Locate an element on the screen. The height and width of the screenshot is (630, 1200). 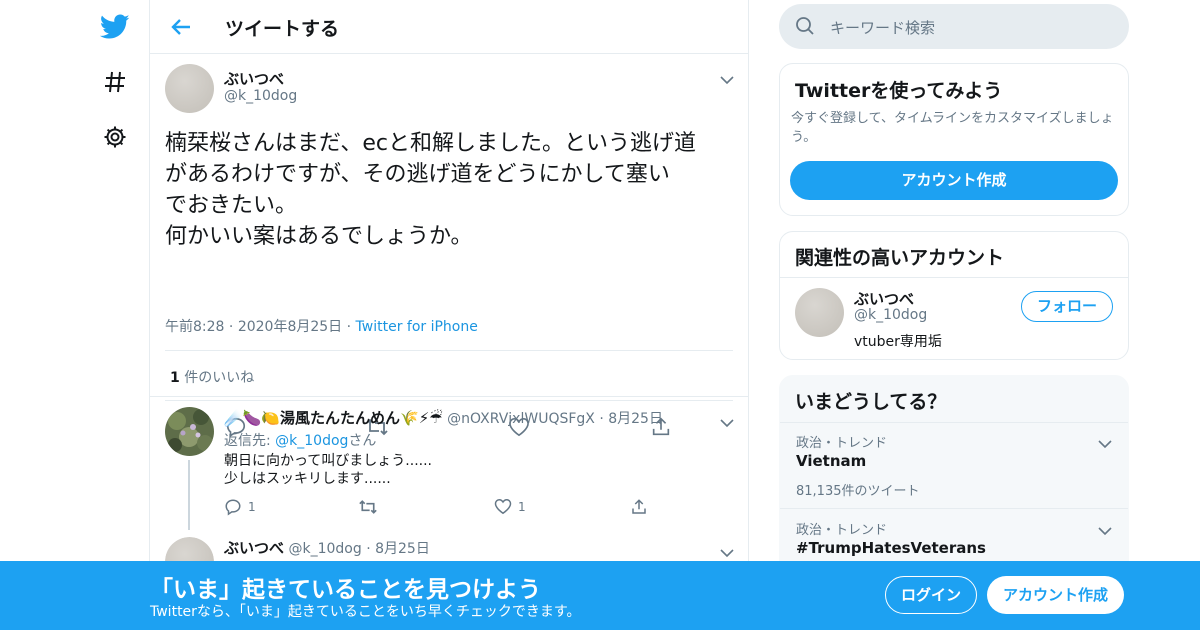
retweet-button is located at coordinates (368, 507).